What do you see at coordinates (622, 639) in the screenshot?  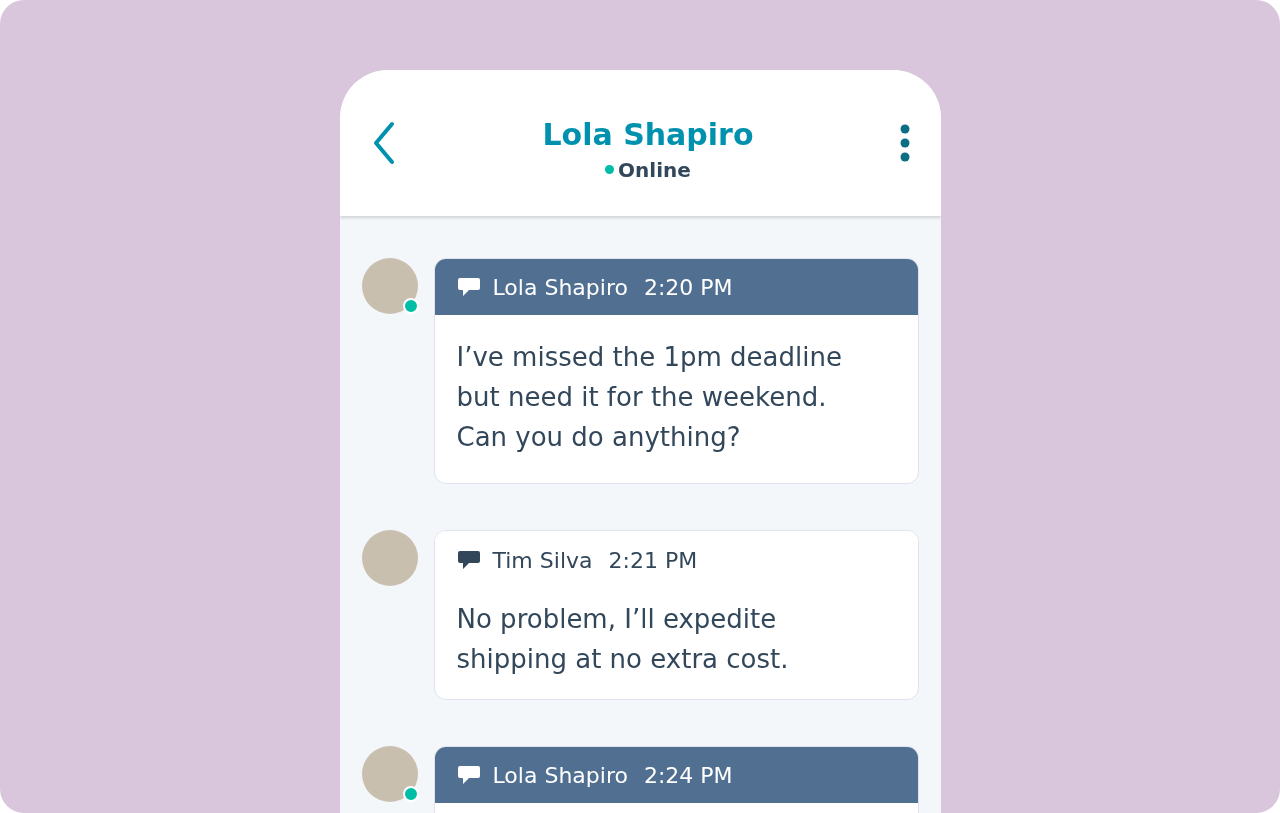 I see `message-text: No problem, I’ll expedite shipping at no extra cost.` at bounding box center [622, 639].